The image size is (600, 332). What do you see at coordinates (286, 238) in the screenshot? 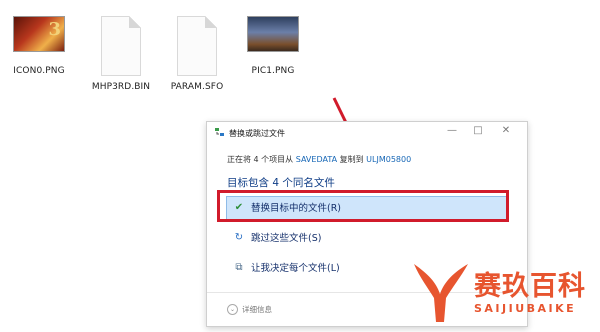
I see `option-label: 跳过这些文件(S)` at bounding box center [286, 238].